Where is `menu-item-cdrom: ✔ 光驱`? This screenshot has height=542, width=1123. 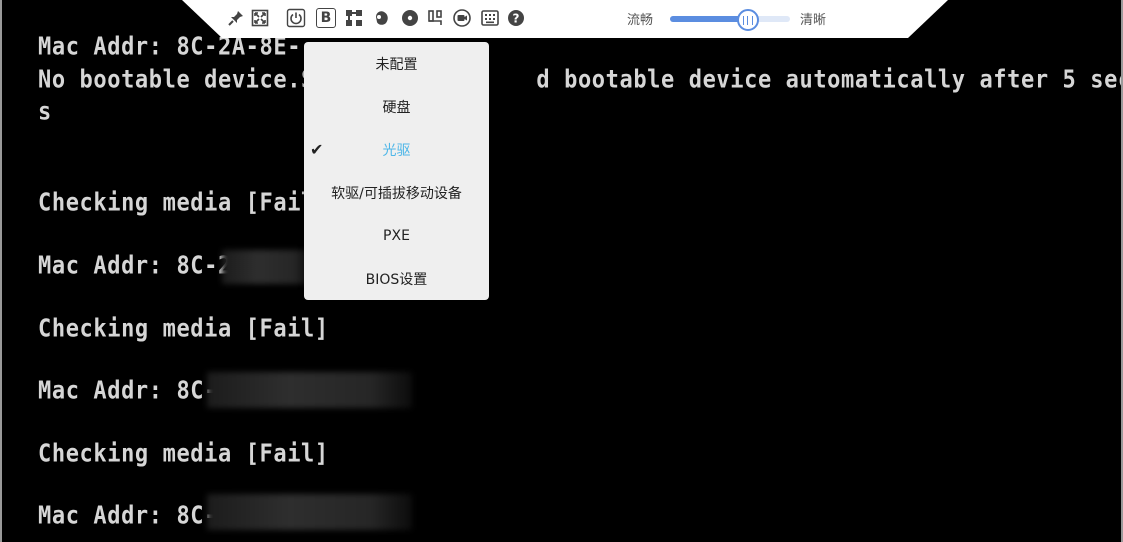
menu-item-cdrom: ✔ 光驱 is located at coordinates (396, 149).